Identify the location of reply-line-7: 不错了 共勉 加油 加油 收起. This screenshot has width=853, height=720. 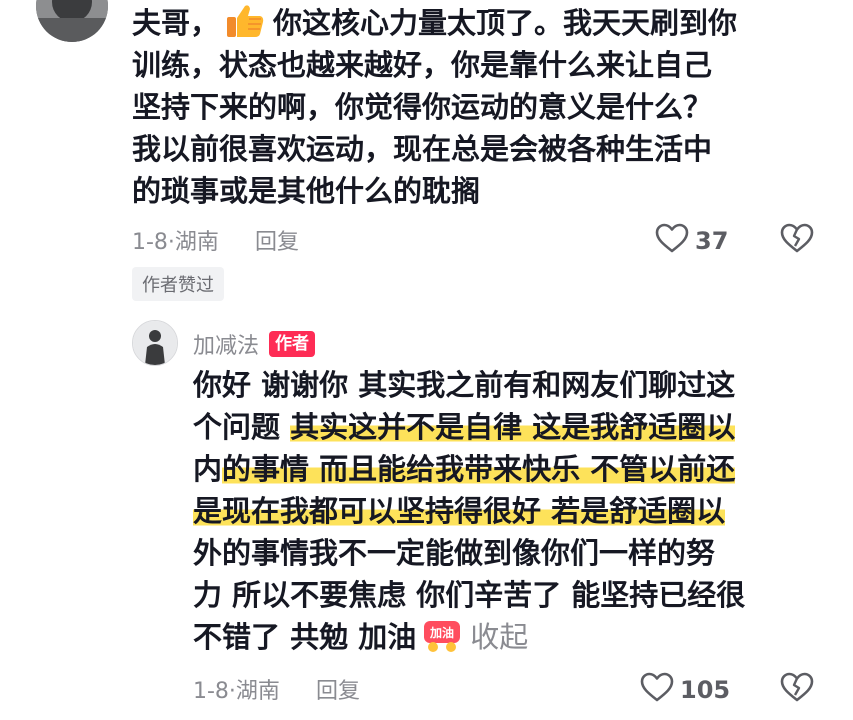
(361, 636).